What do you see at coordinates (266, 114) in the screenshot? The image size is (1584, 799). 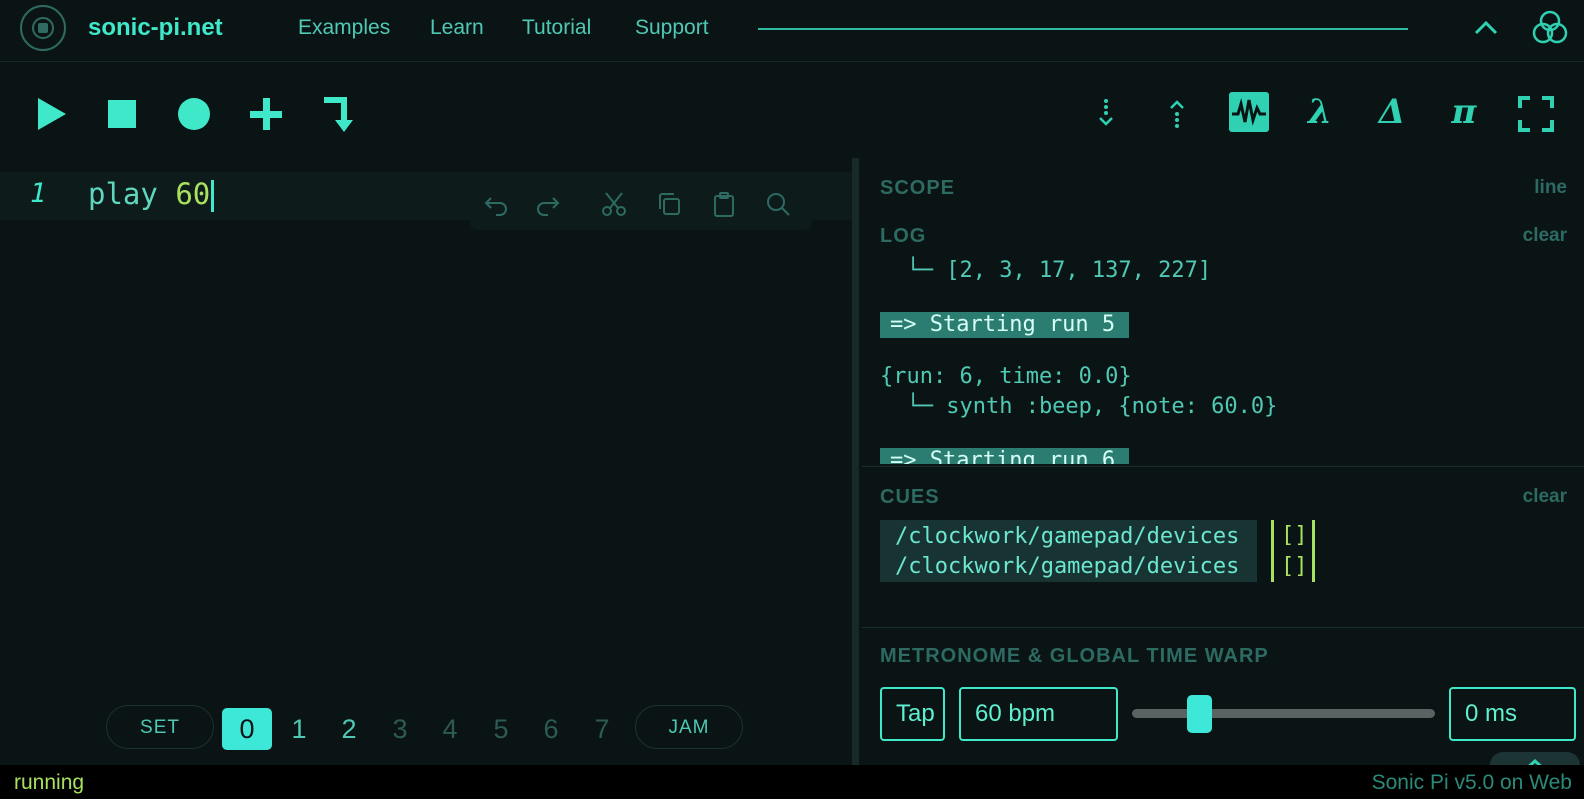 I see `add-icon` at bounding box center [266, 114].